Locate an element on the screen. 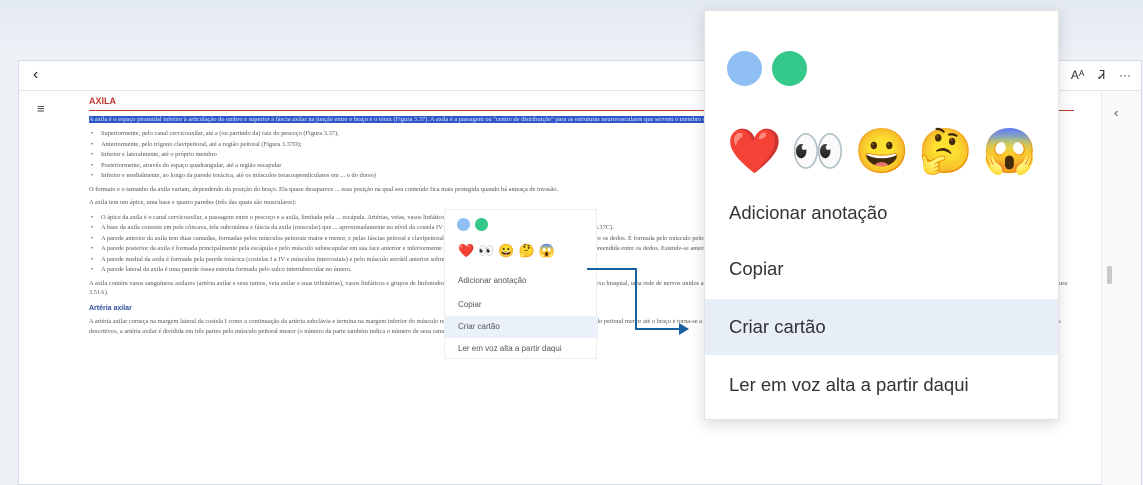 This screenshot has width=1143, height=485. scrollbar-thumb is located at coordinates (1109, 275).